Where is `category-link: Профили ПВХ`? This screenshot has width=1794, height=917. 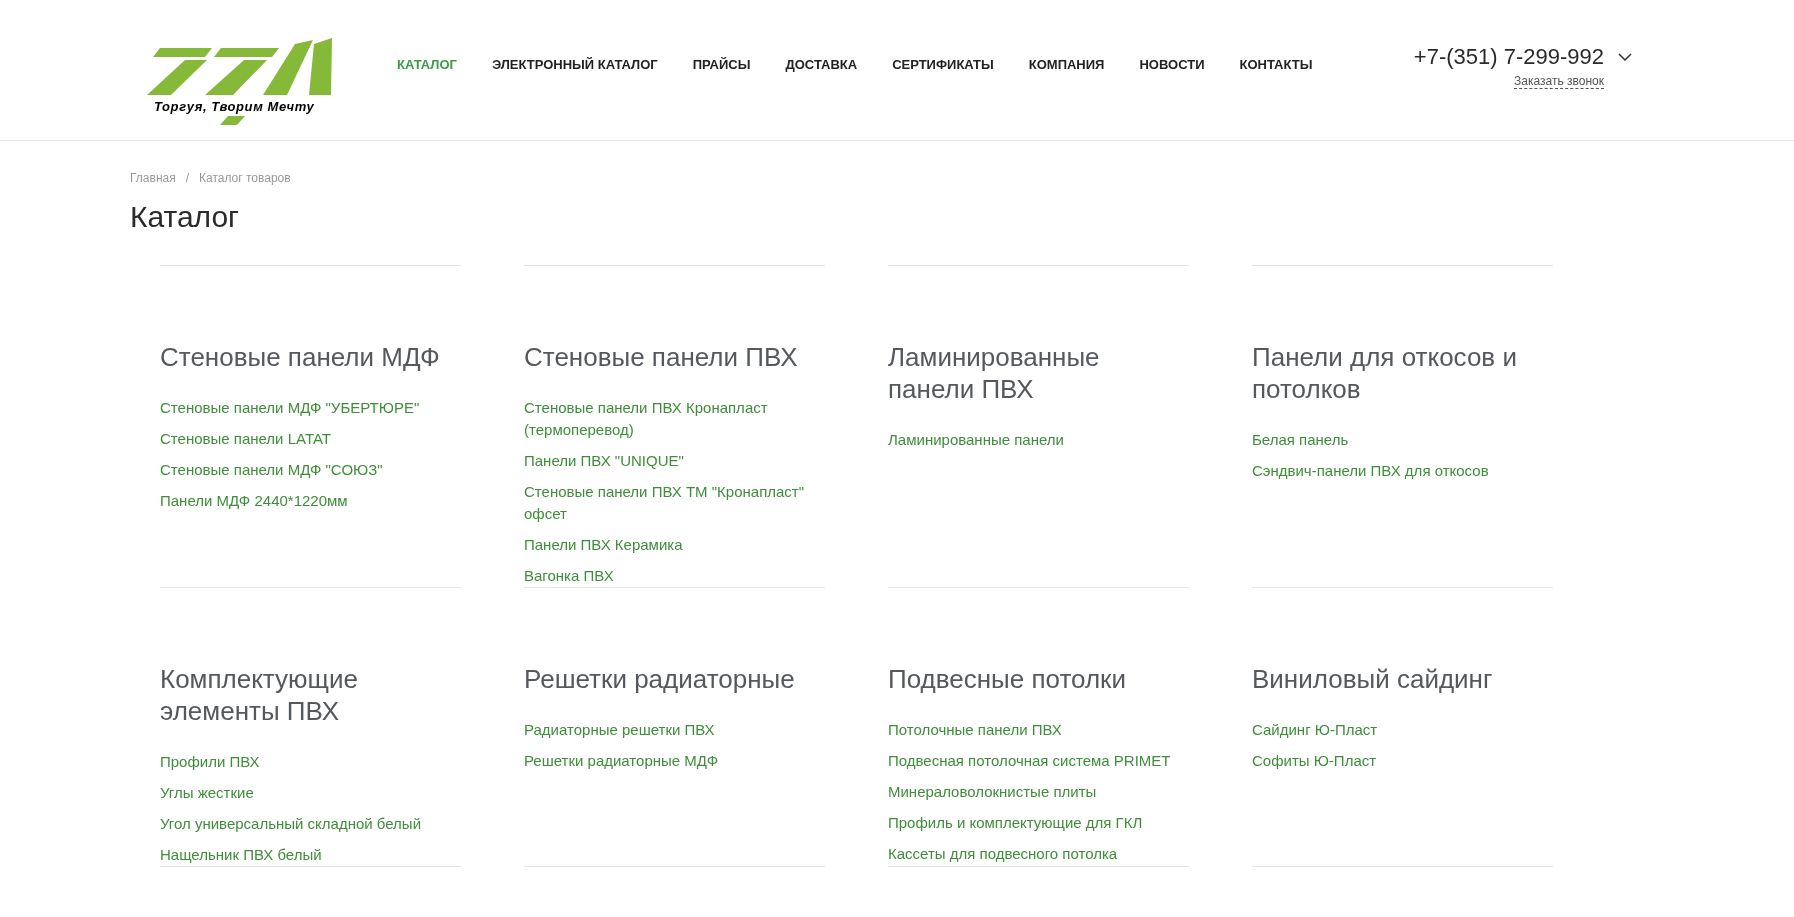
category-link: Профили ПВХ is located at coordinates (210, 762).